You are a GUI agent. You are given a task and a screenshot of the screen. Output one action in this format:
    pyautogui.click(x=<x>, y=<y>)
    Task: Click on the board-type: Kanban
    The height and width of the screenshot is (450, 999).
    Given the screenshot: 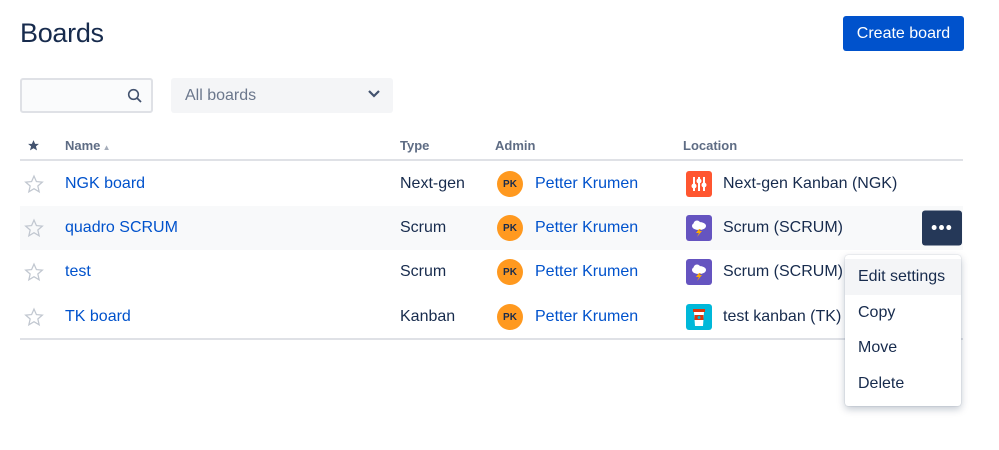 What is the action you would take?
    pyautogui.click(x=428, y=316)
    